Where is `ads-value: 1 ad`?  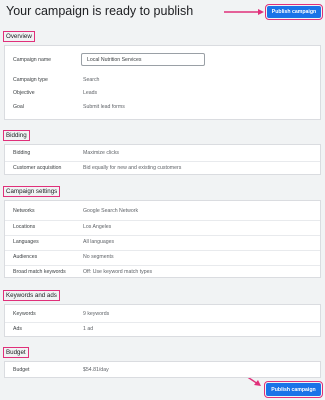
ads-value: 1 ad is located at coordinates (88, 329).